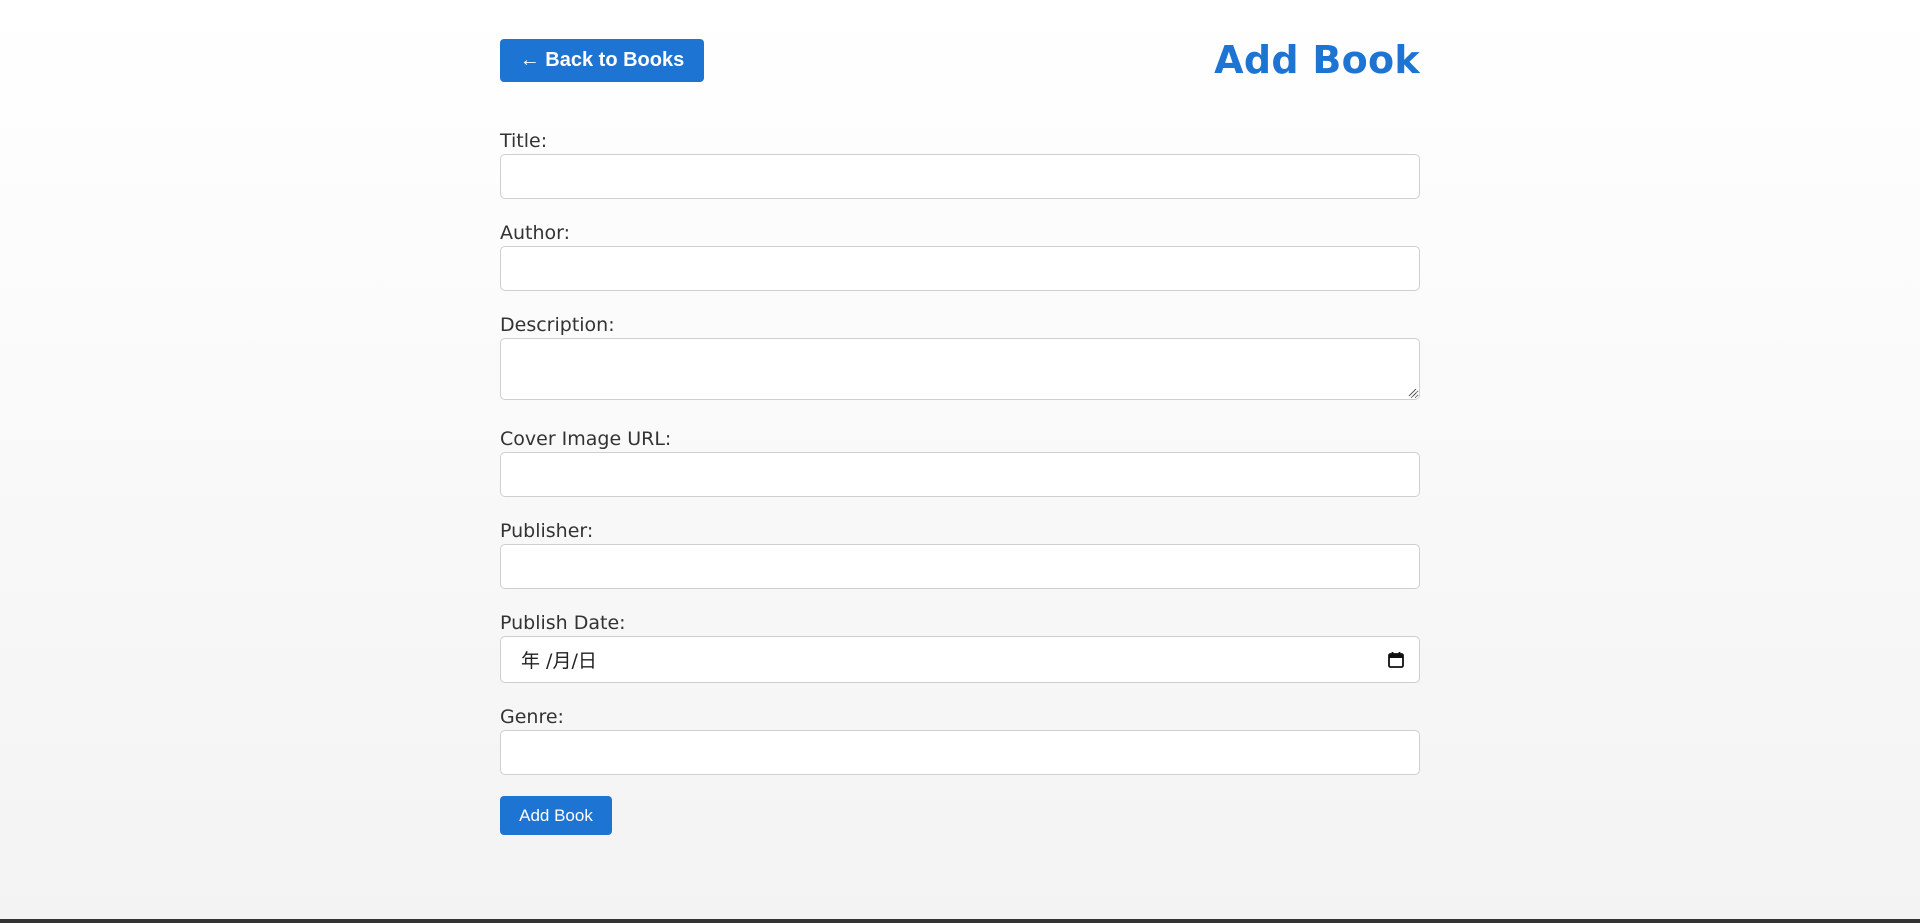 This screenshot has height=923, width=1920. Describe the element at coordinates (1412, 392) in the screenshot. I see `resize-grip-icon` at that location.